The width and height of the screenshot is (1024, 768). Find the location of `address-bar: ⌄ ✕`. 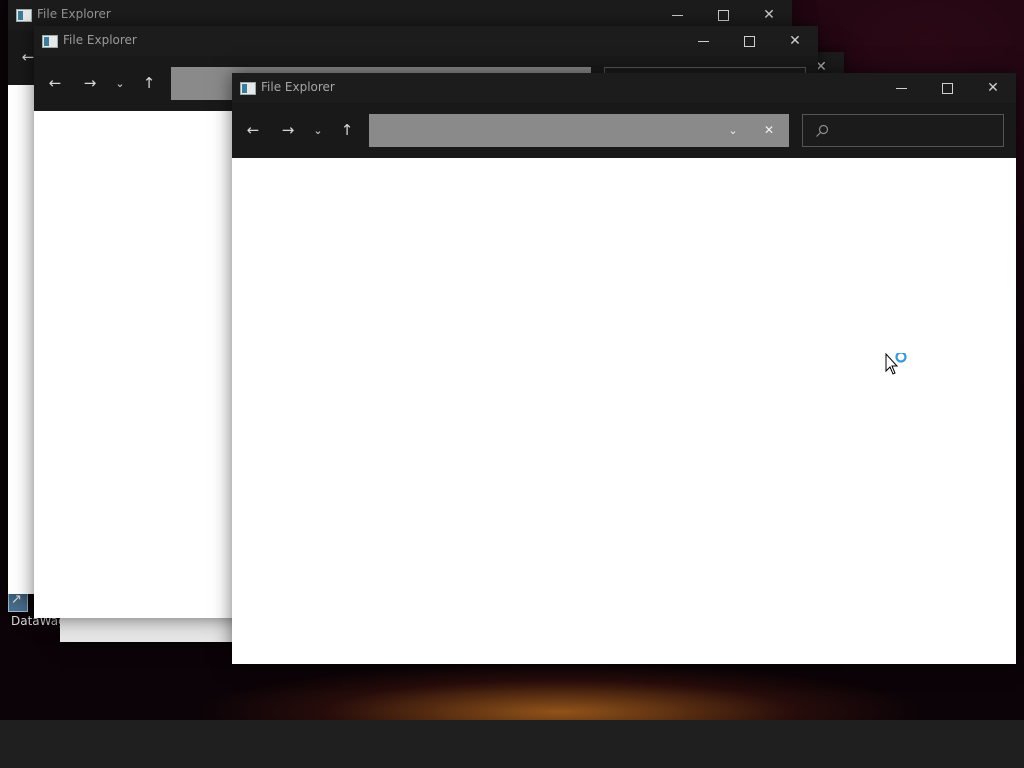

address-bar: ⌄ ✕ is located at coordinates (579, 130).